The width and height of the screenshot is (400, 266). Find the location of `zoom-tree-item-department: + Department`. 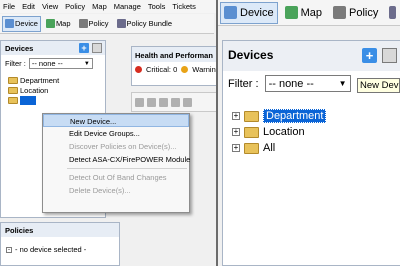

zoom-tree-item-department: + Department is located at coordinates (316, 116).